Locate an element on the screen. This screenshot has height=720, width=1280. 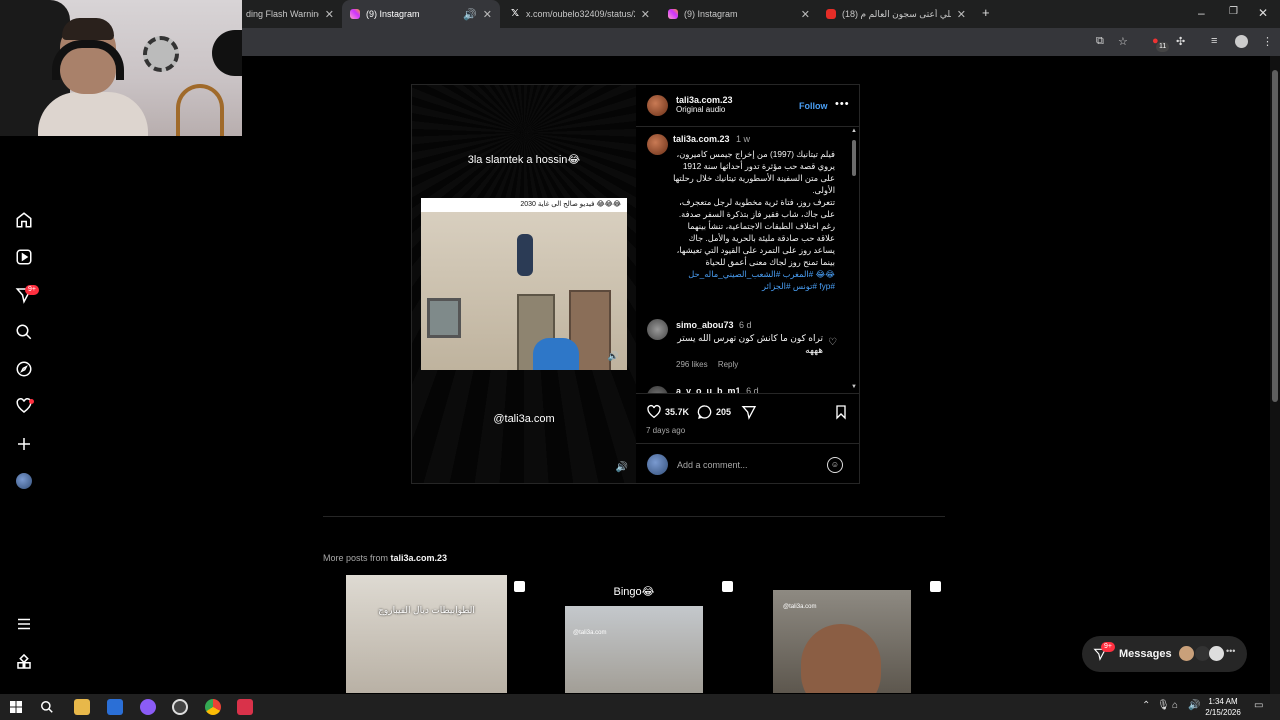
page-scrollbar is located at coordinates (1275, 375).